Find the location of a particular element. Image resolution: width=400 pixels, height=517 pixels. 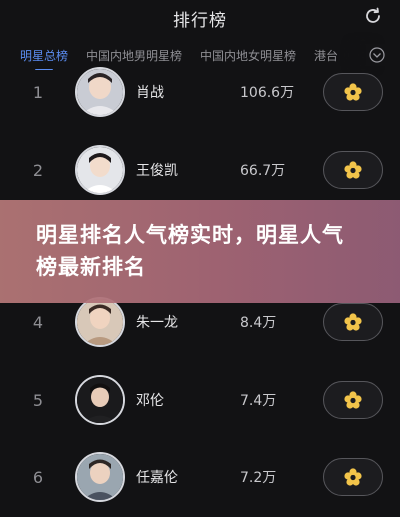

star-name: 任嘉伦 is located at coordinates (157, 478).